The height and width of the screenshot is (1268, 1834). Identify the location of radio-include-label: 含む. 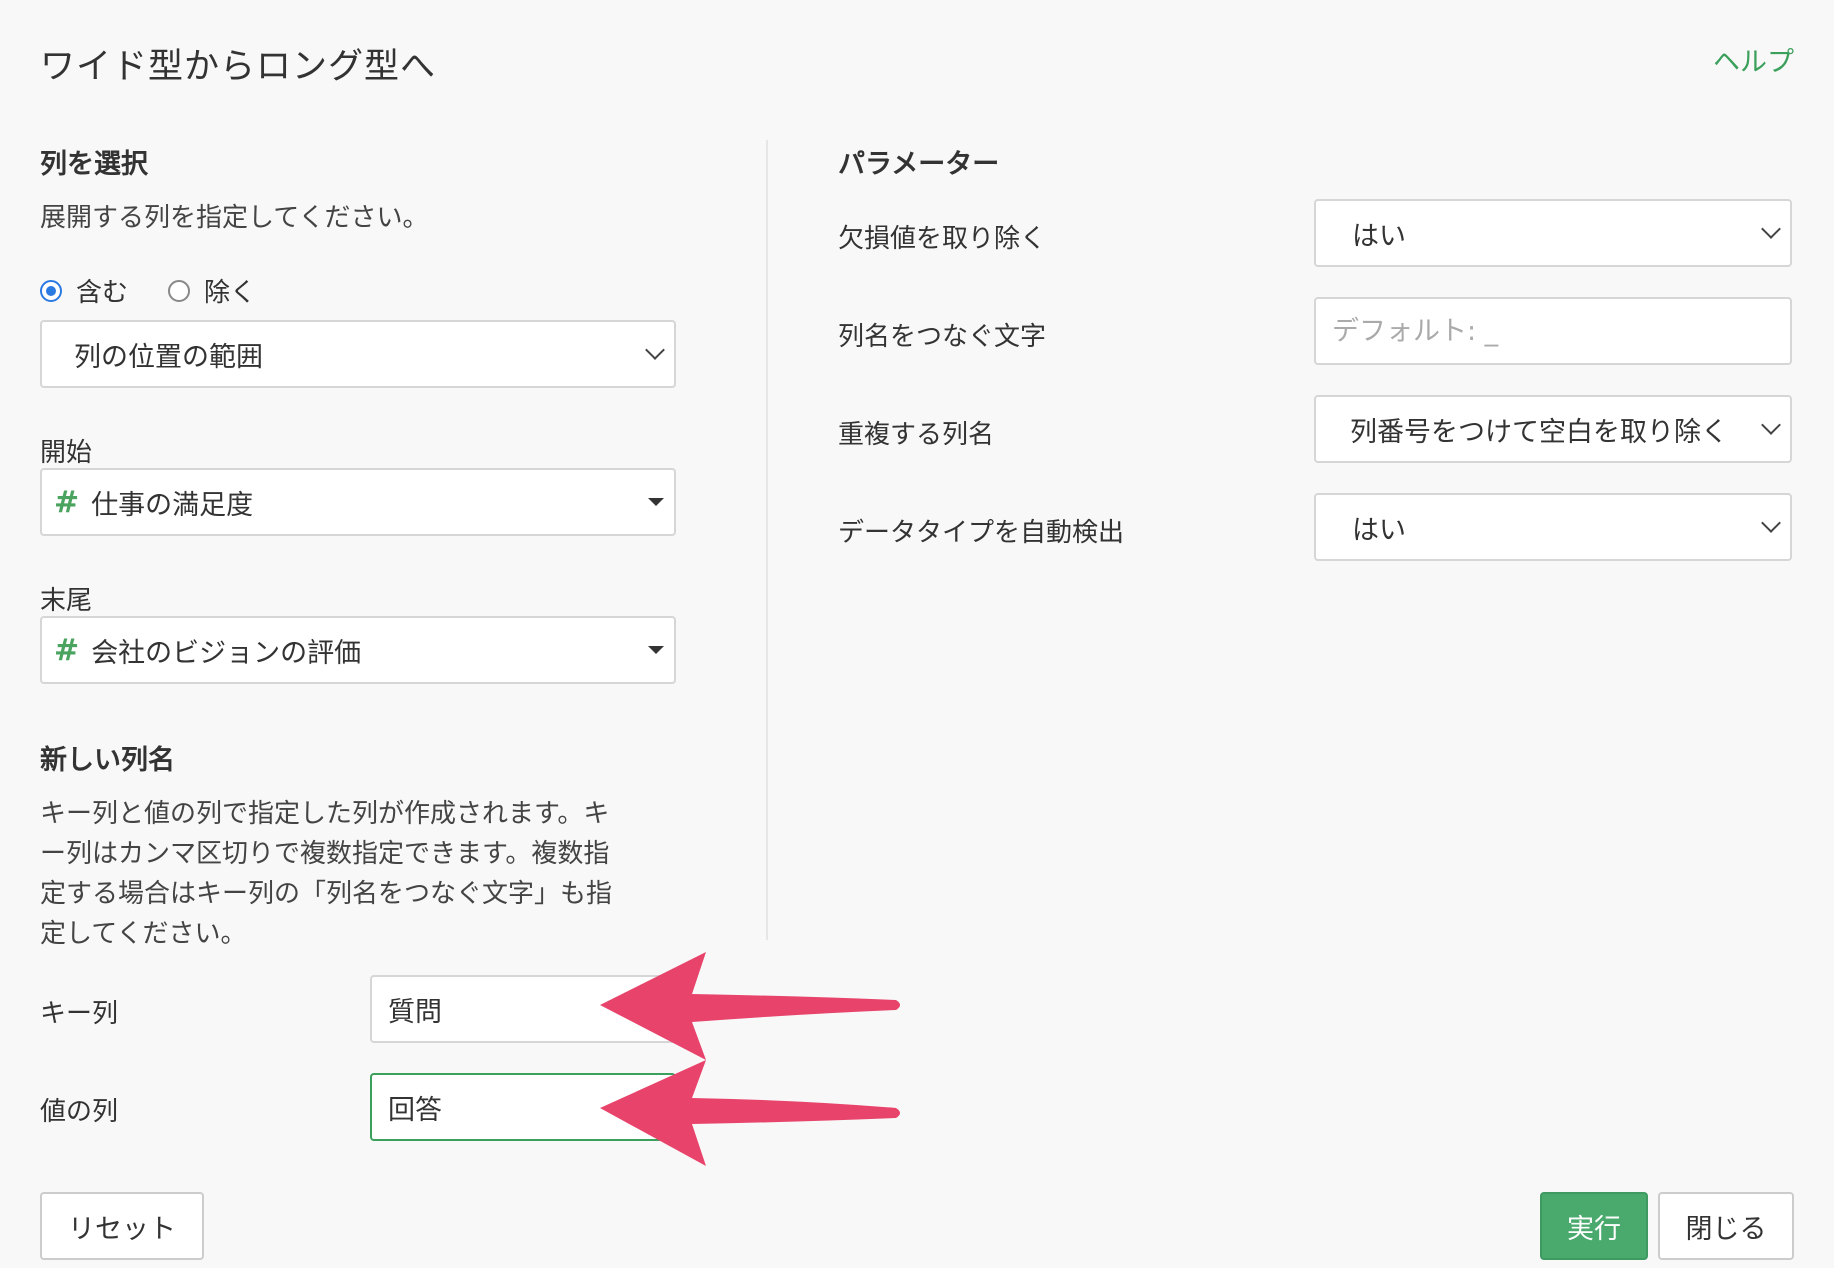
(102, 293).